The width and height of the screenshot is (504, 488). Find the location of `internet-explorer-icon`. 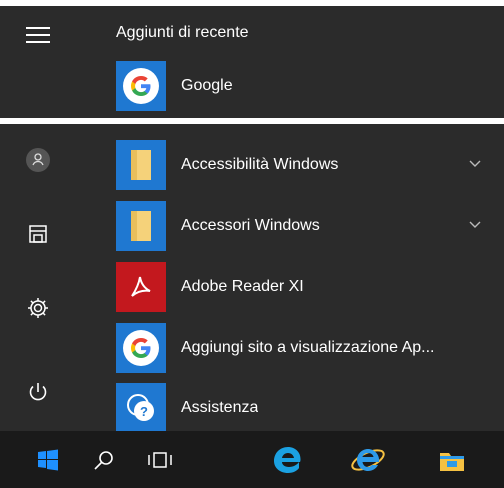

internet-explorer-icon is located at coordinates (368, 459).